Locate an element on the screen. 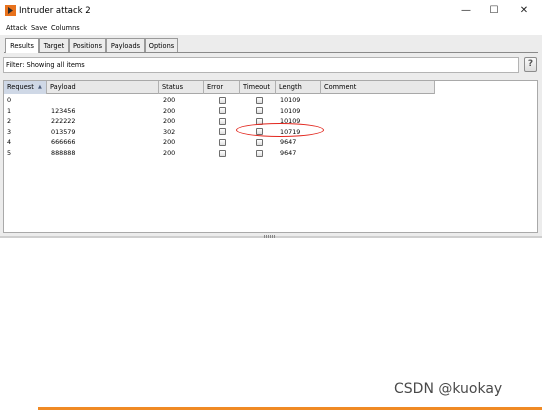 The height and width of the screenshot is (410, 542). column-header-request: Request ▲ is located at coordinates (25, 87).